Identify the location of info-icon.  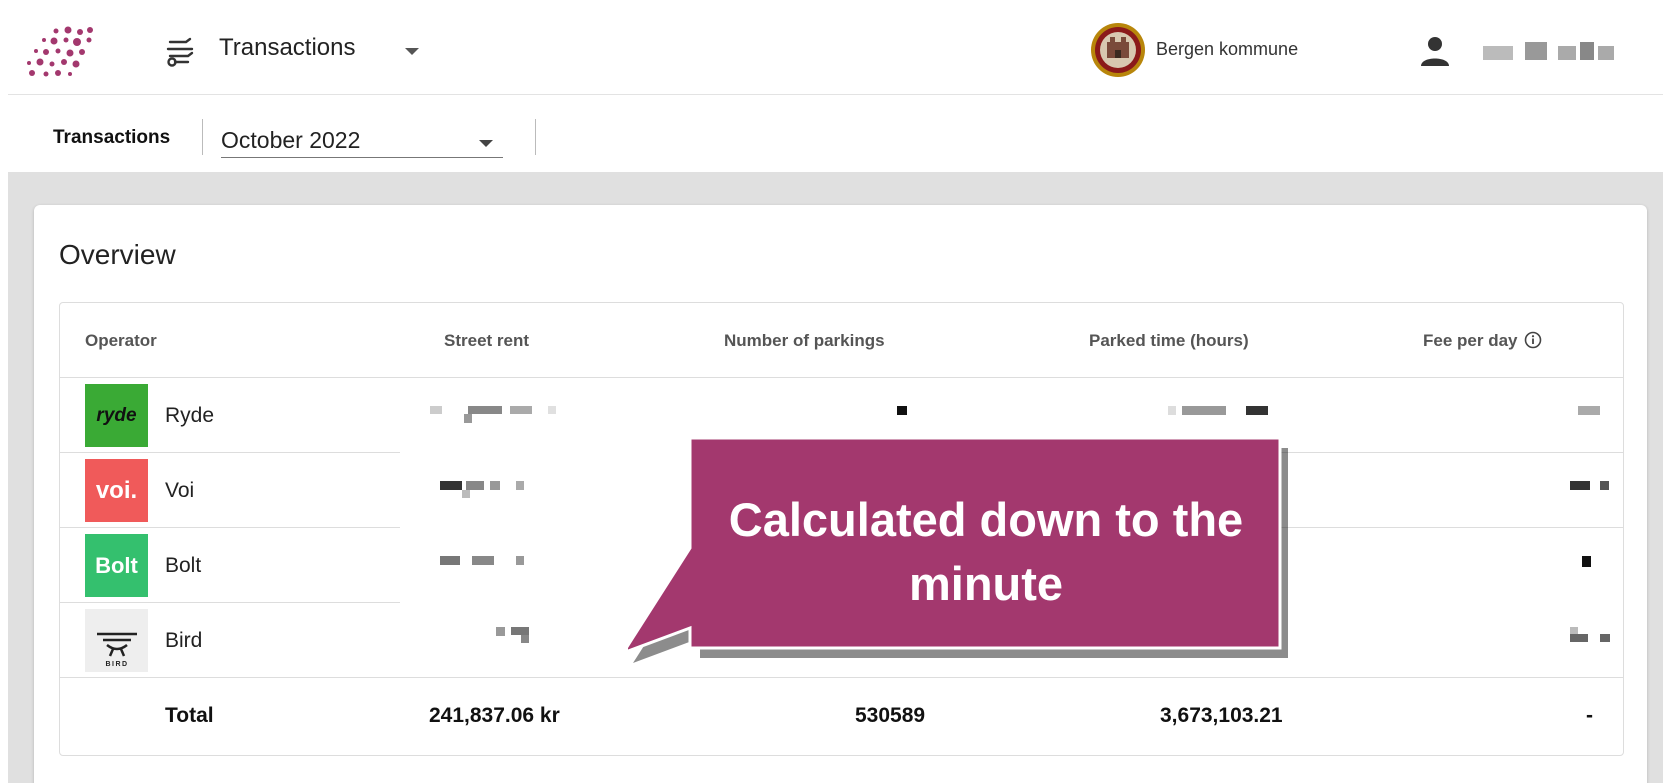
(1533, 340).